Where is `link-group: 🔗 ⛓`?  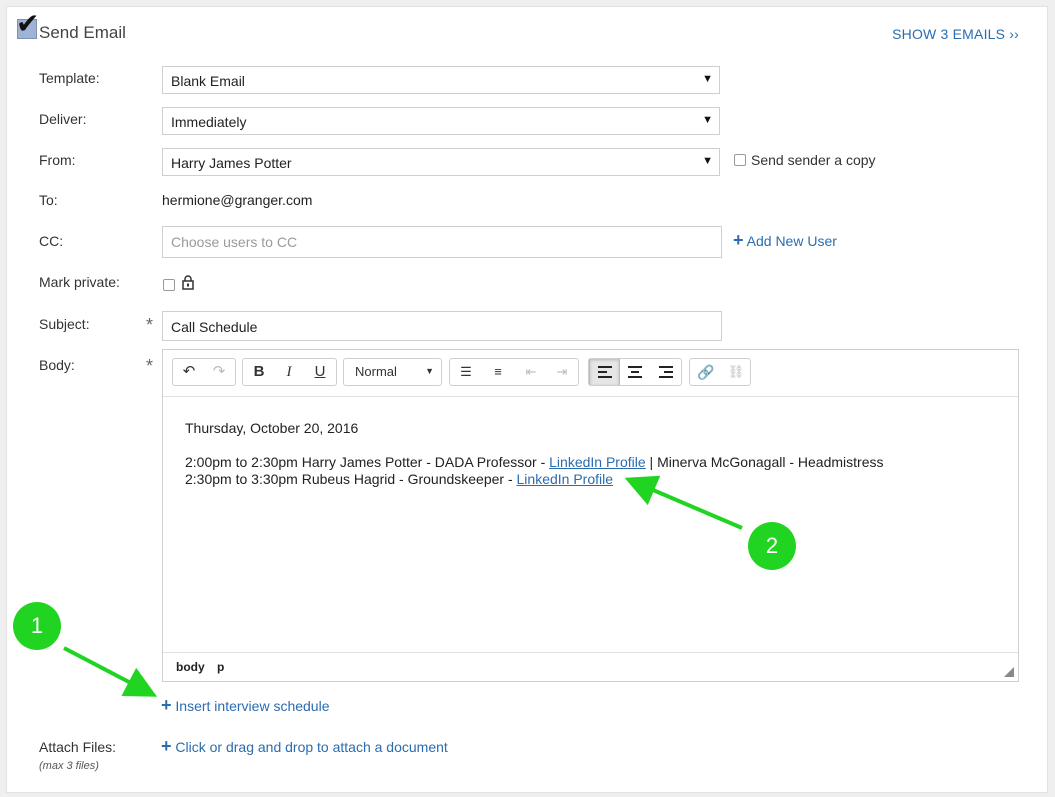 link-group: 🔗 ⛓ is located at coordinates (720, 372).